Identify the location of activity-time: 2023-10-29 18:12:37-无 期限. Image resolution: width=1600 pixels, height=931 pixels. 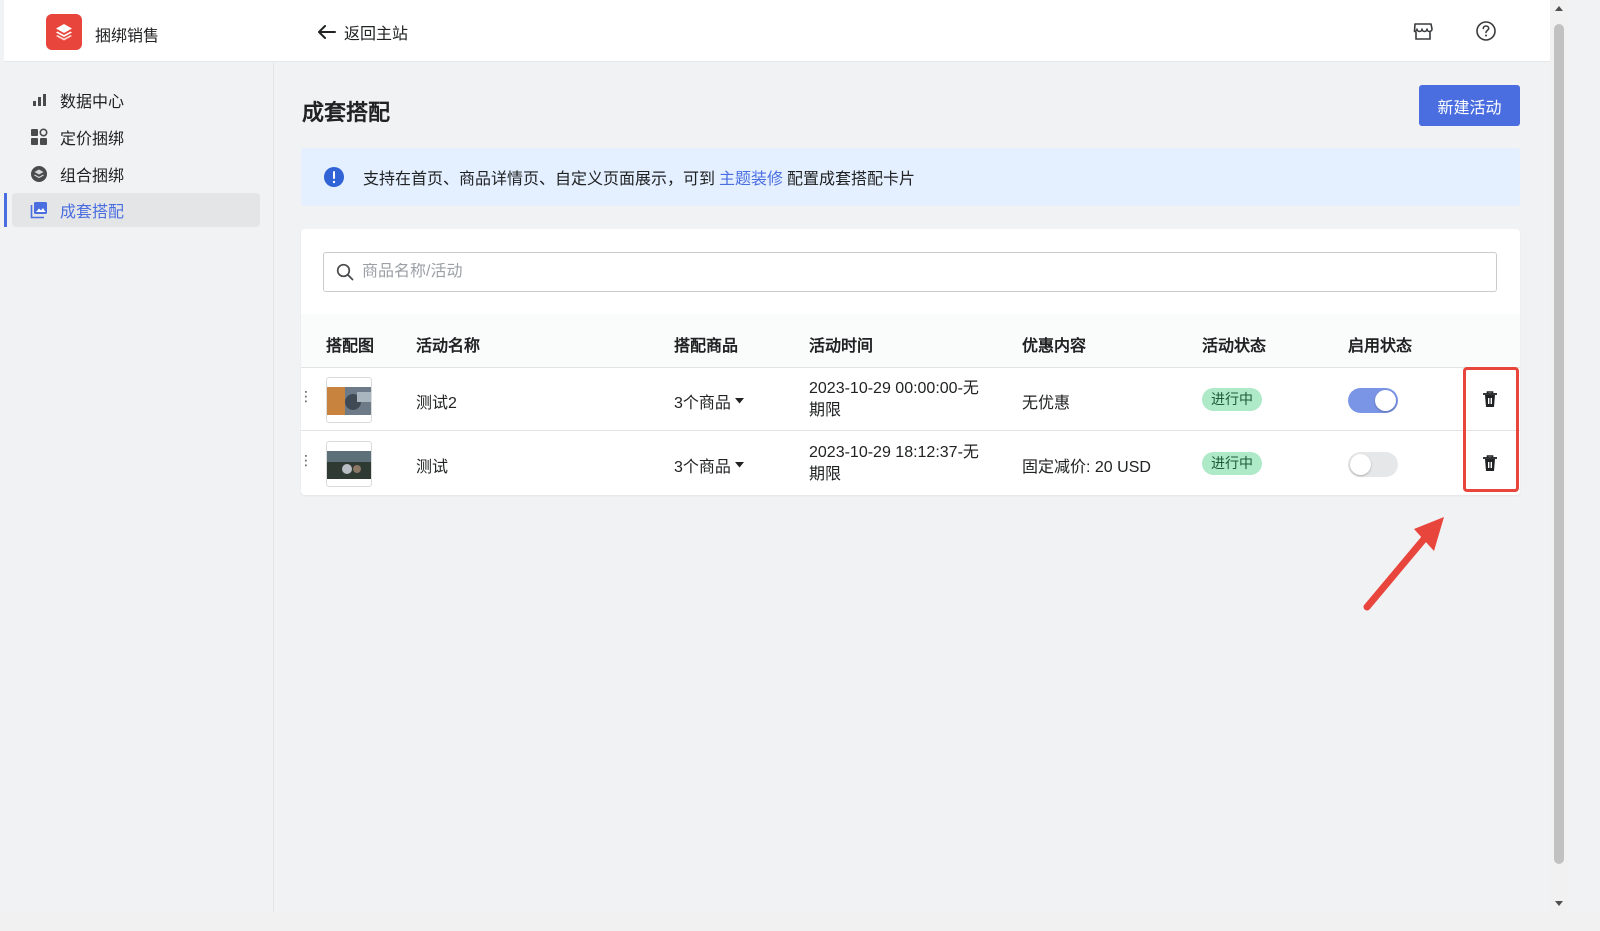
(894, 463).